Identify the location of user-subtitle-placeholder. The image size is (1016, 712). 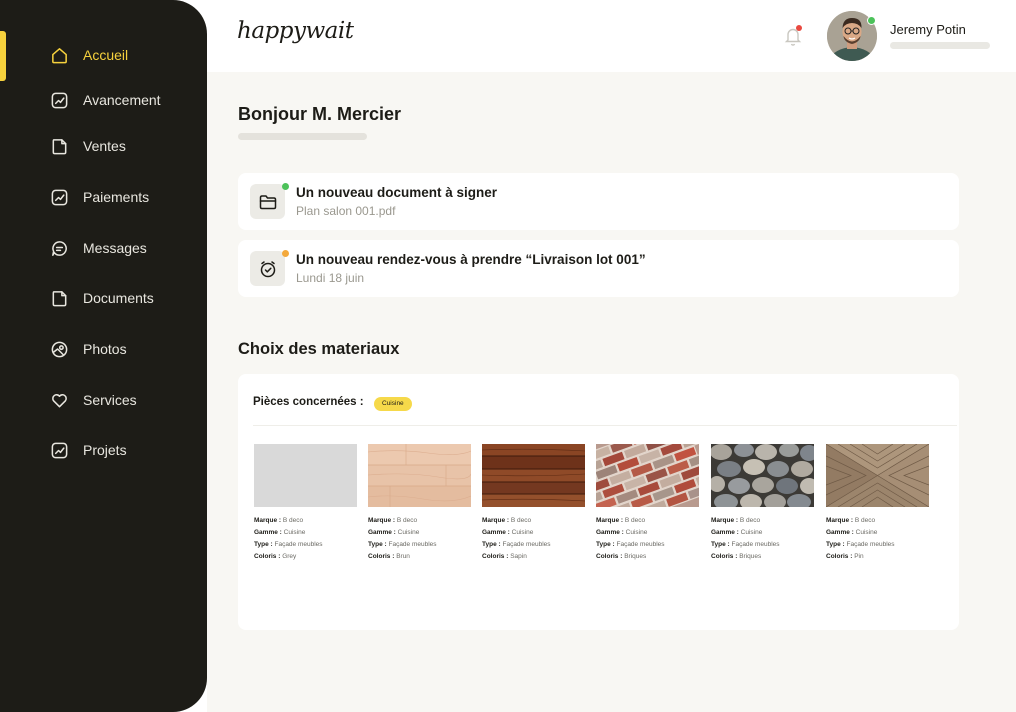
(940, 45).